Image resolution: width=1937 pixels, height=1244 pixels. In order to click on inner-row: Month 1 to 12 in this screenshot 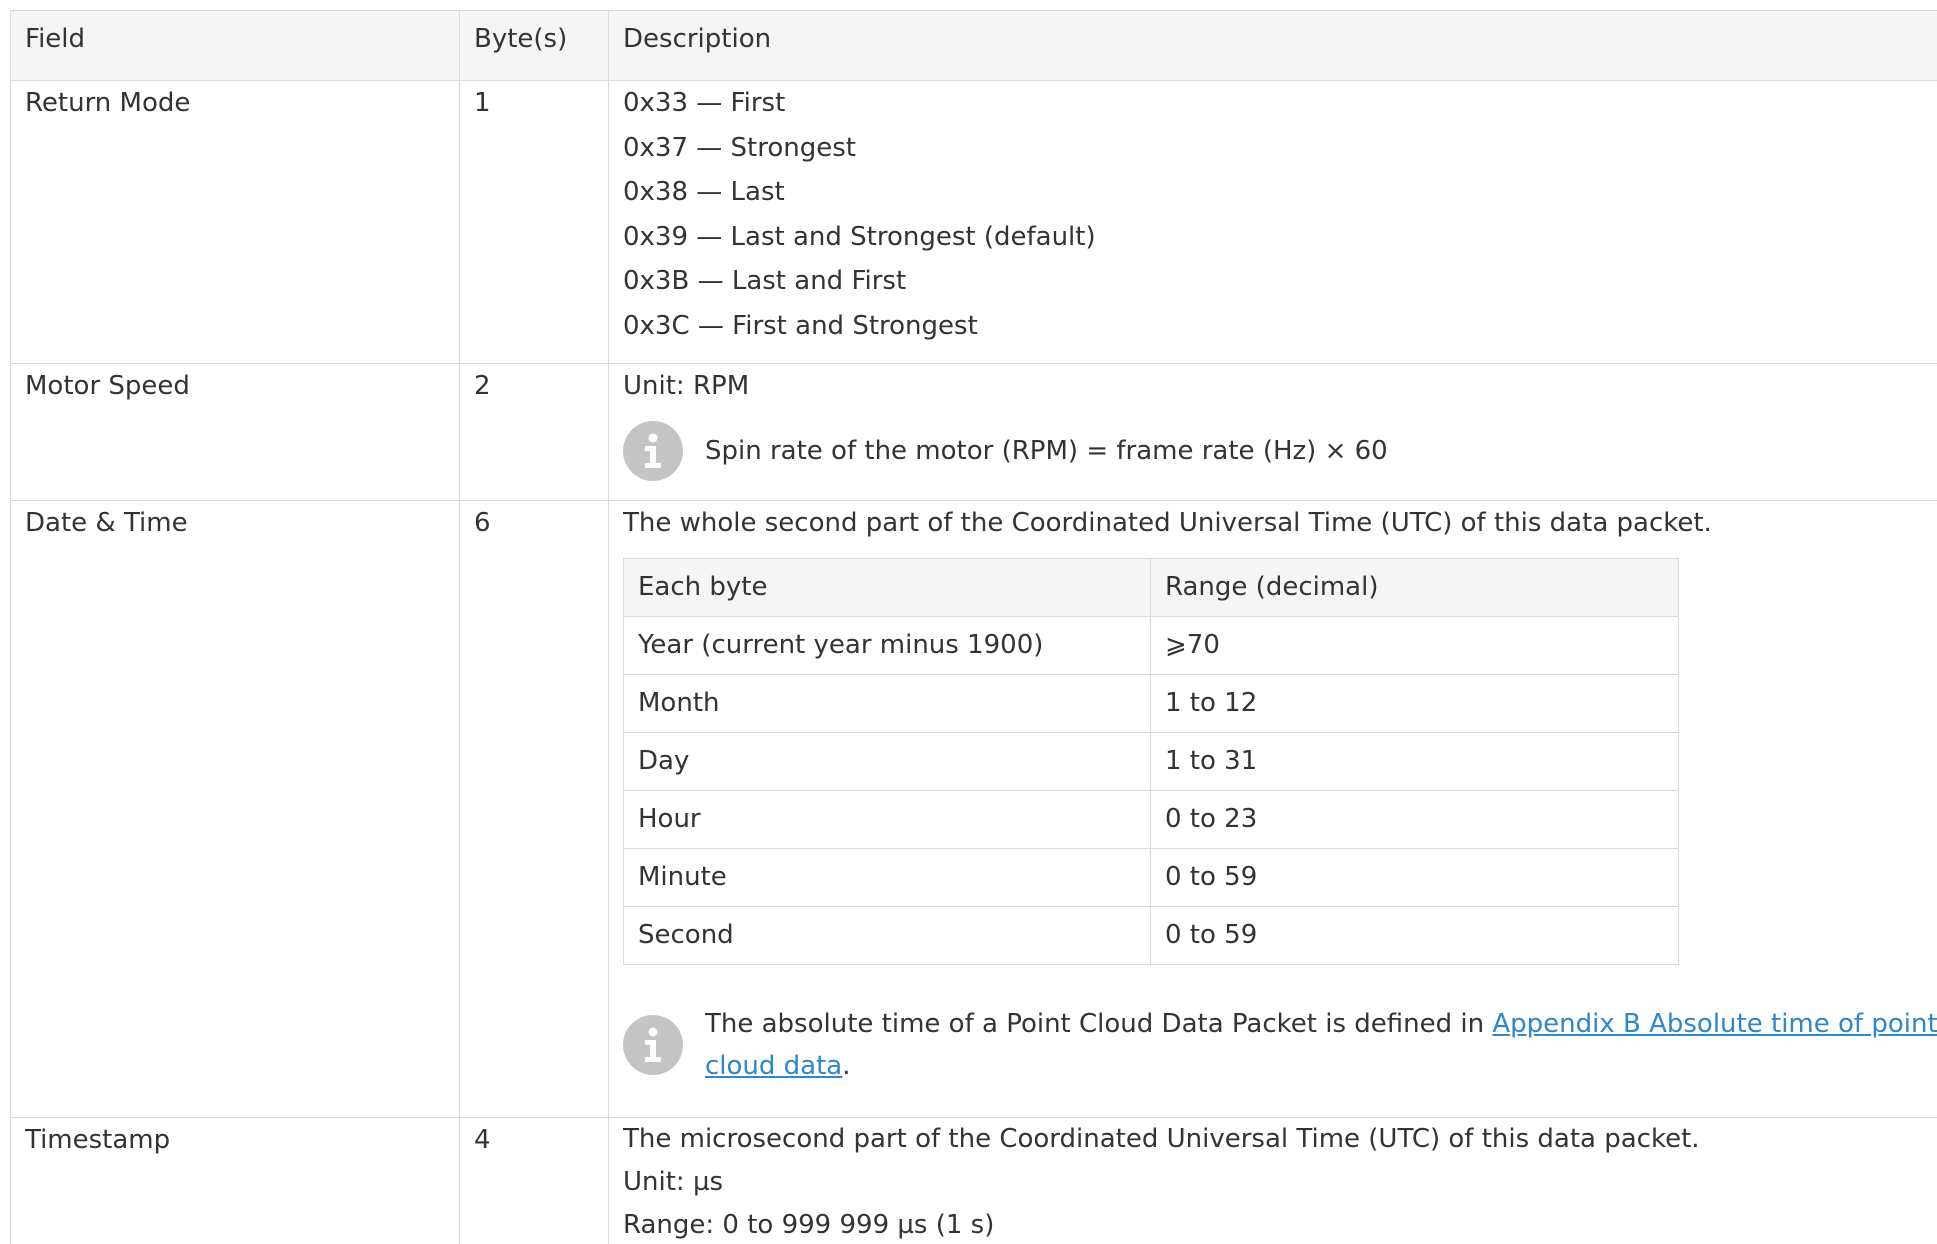, I will do `click(1151, 703)`.